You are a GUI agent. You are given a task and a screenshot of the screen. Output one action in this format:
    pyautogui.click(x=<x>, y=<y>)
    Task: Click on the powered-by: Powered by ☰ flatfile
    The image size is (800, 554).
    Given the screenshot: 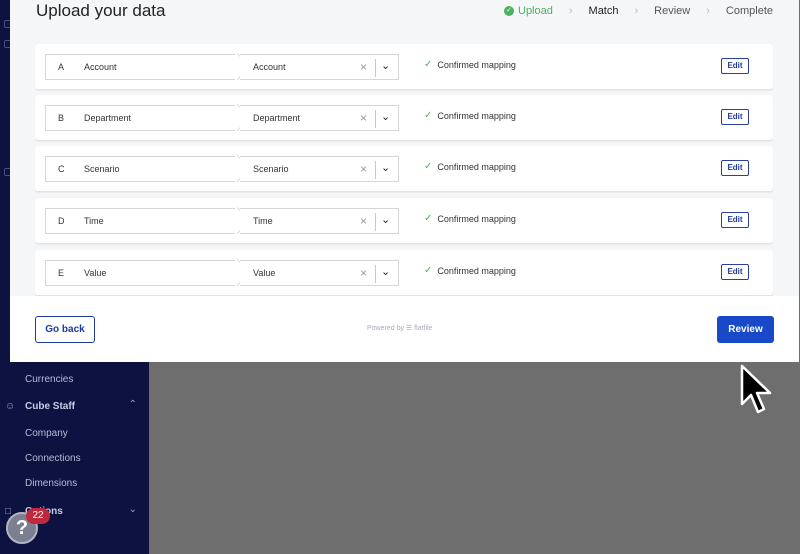 What is the action you would take?
    pyautogui.click(x=399, y=328)
    